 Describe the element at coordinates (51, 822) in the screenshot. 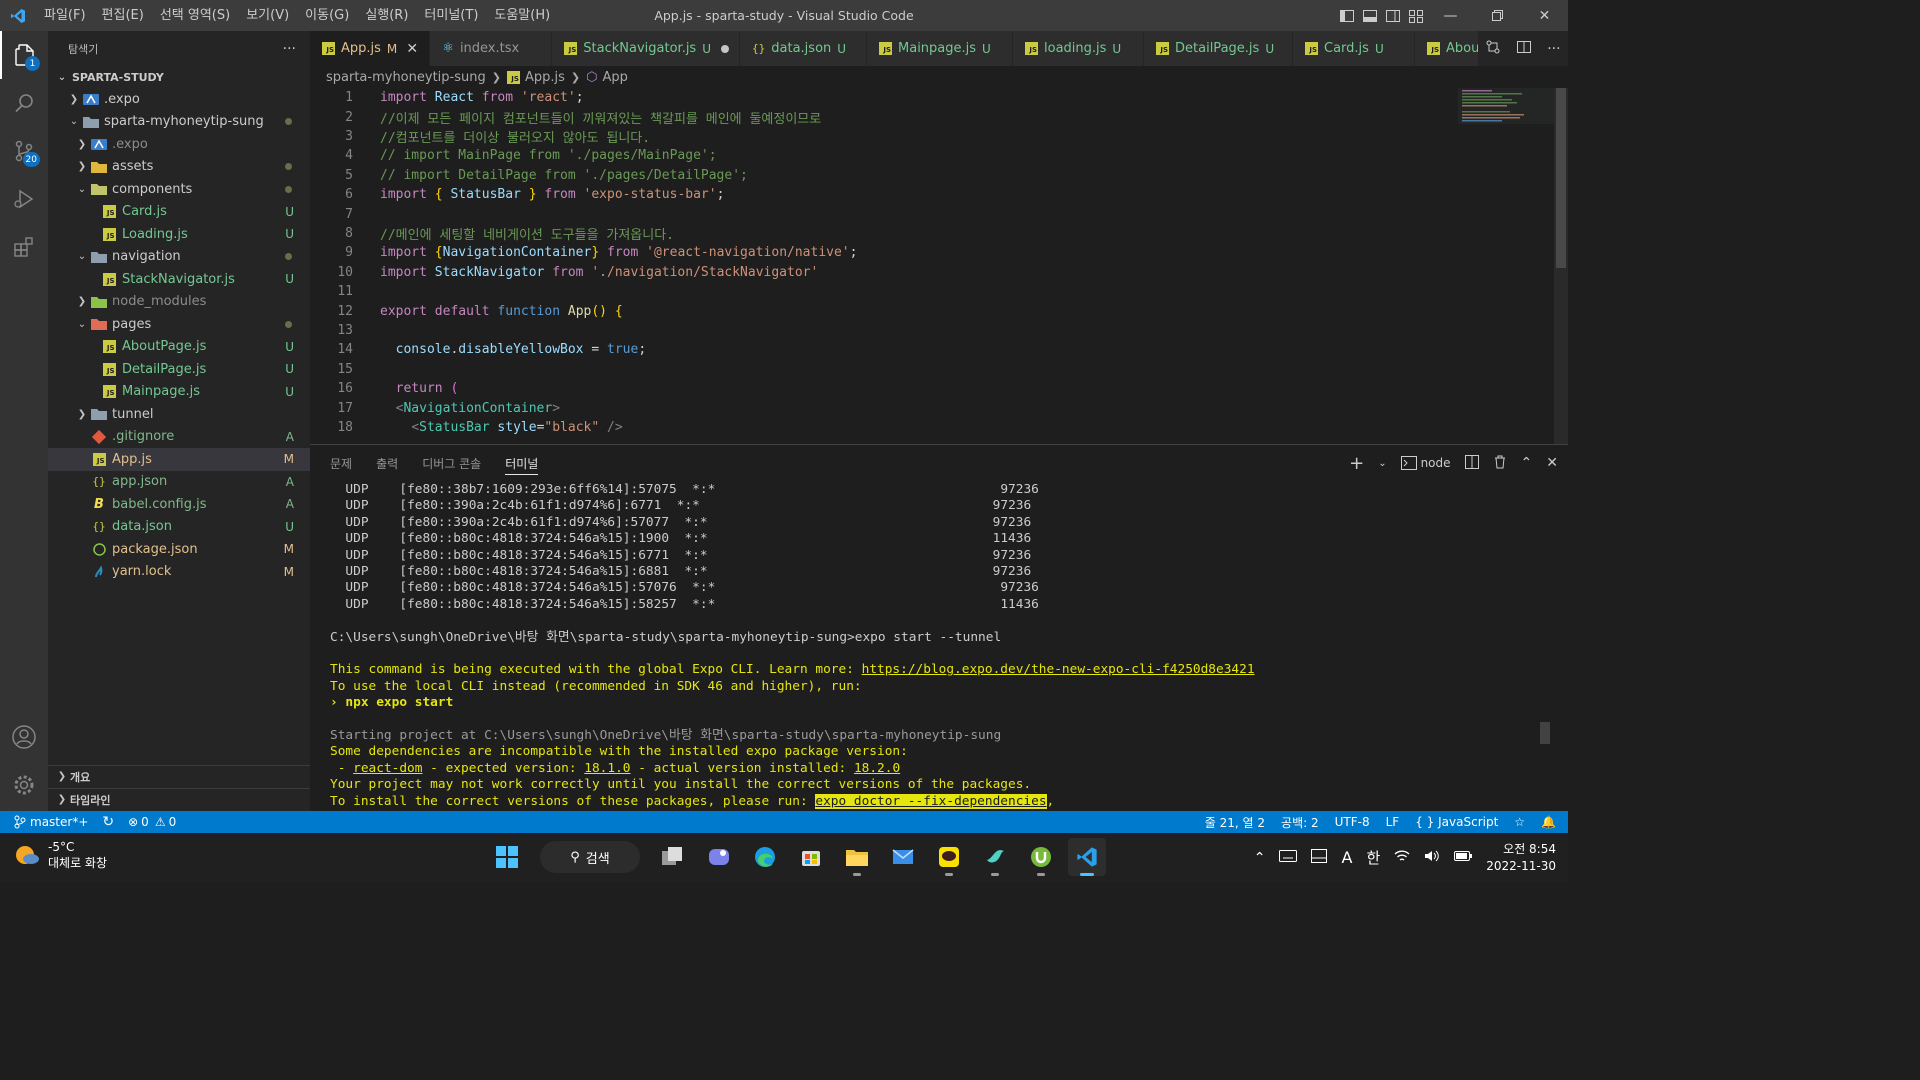

I see `branch-status: master*+` at that location.